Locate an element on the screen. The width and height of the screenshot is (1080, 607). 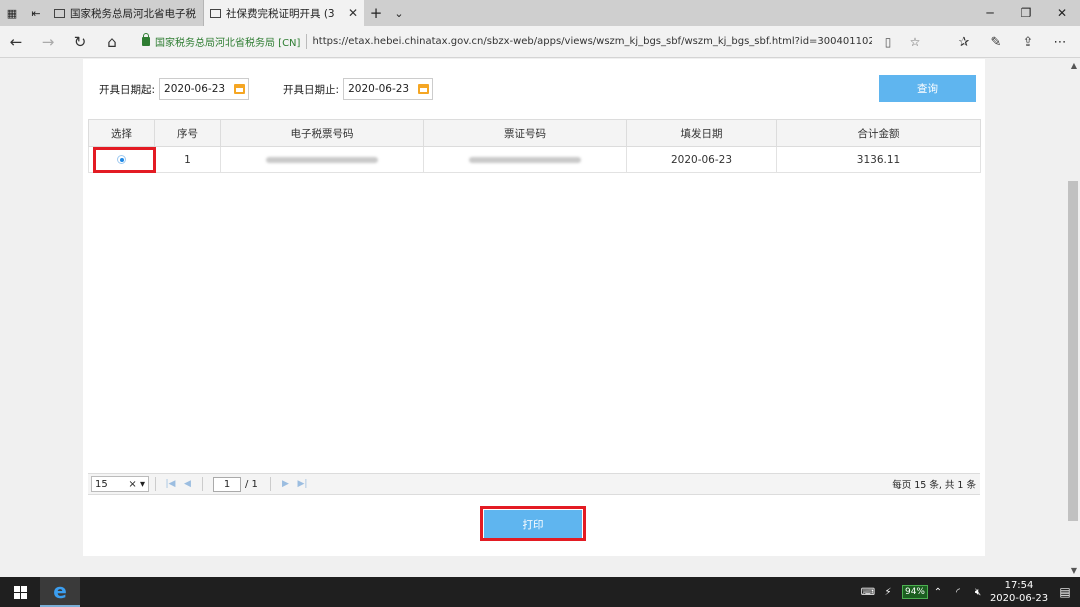
lock-icon is located at coordinates (146, 39).